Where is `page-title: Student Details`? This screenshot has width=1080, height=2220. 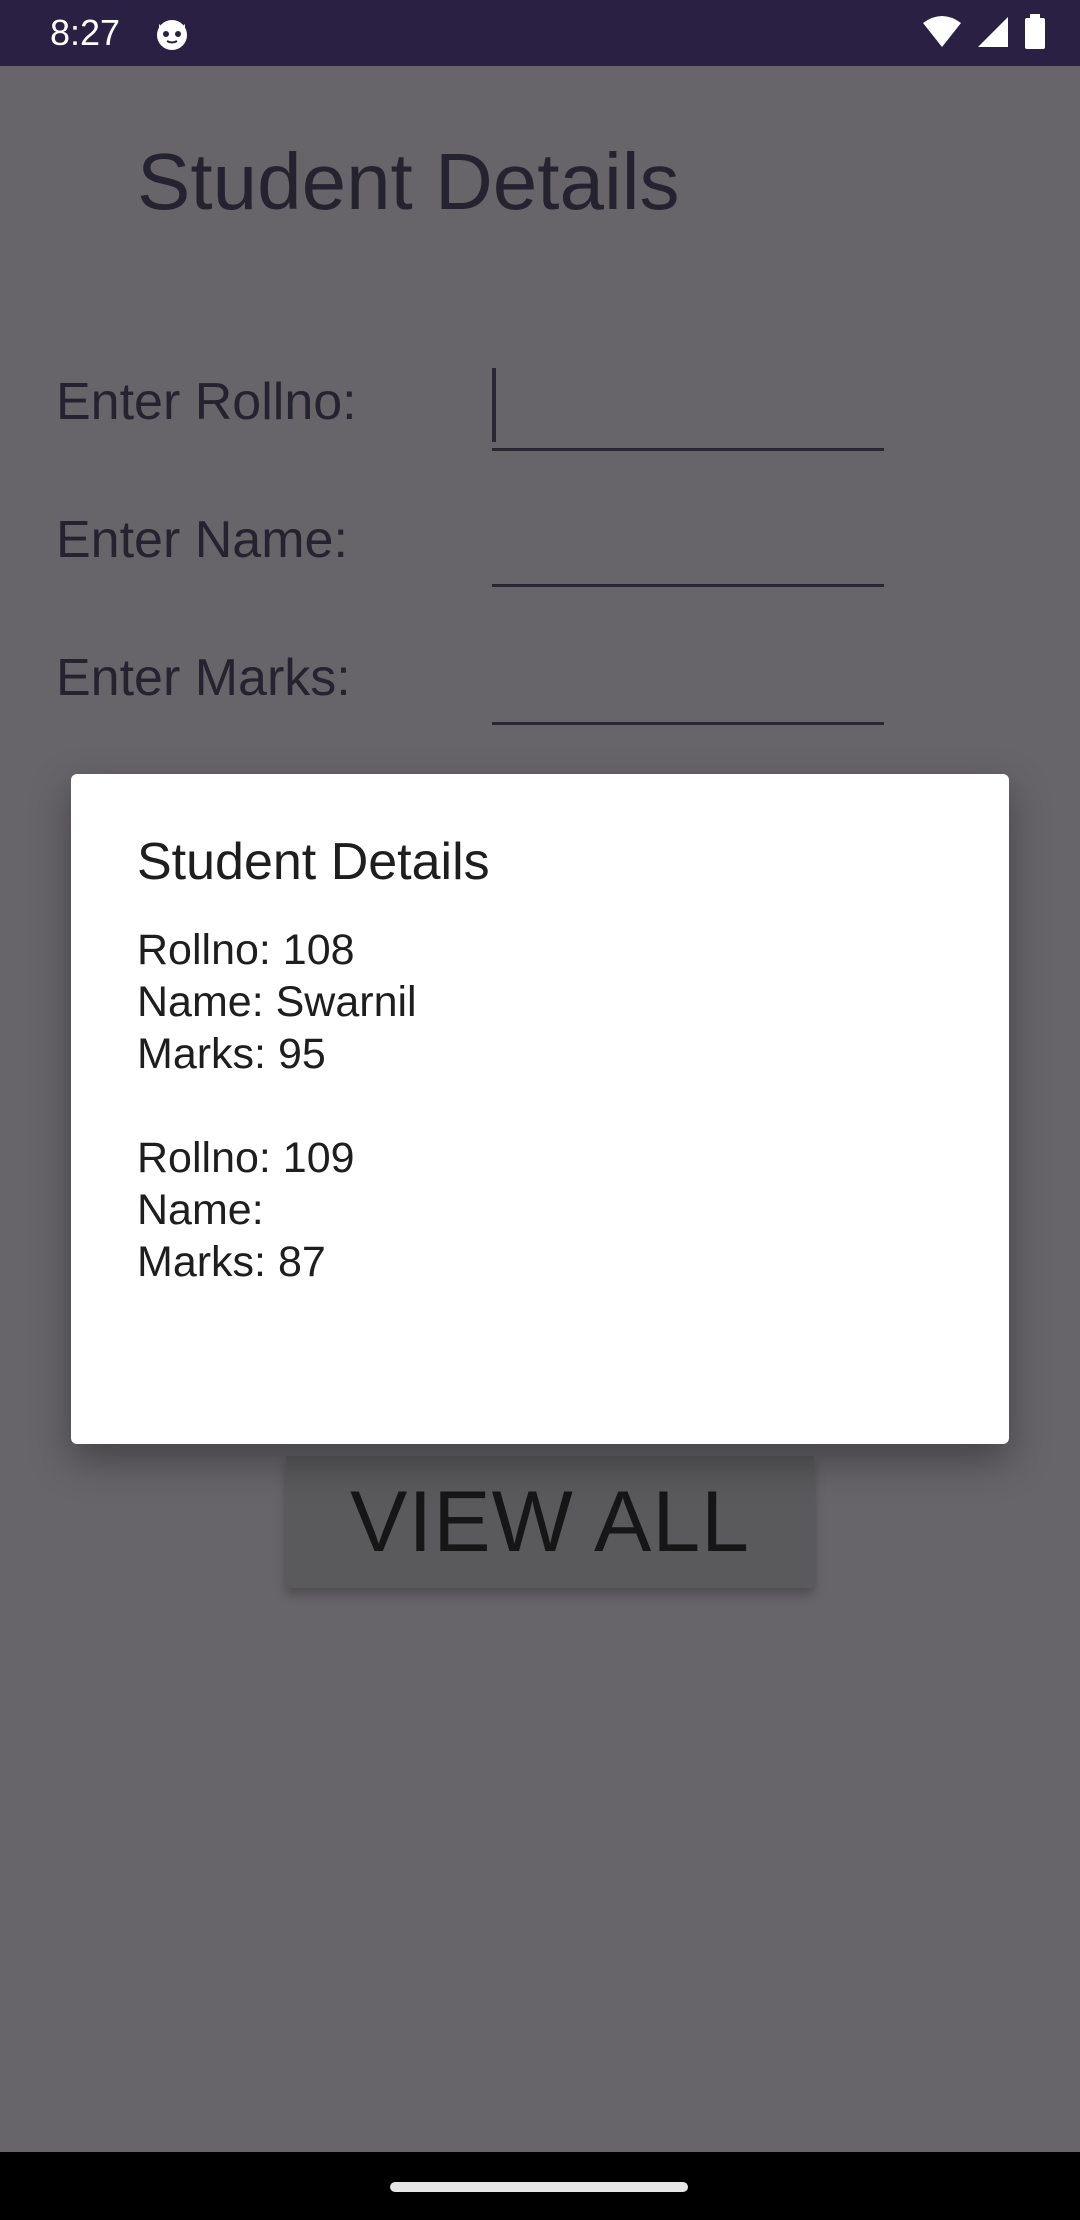
page-title: Student Details is located at coordinates (408, 181).